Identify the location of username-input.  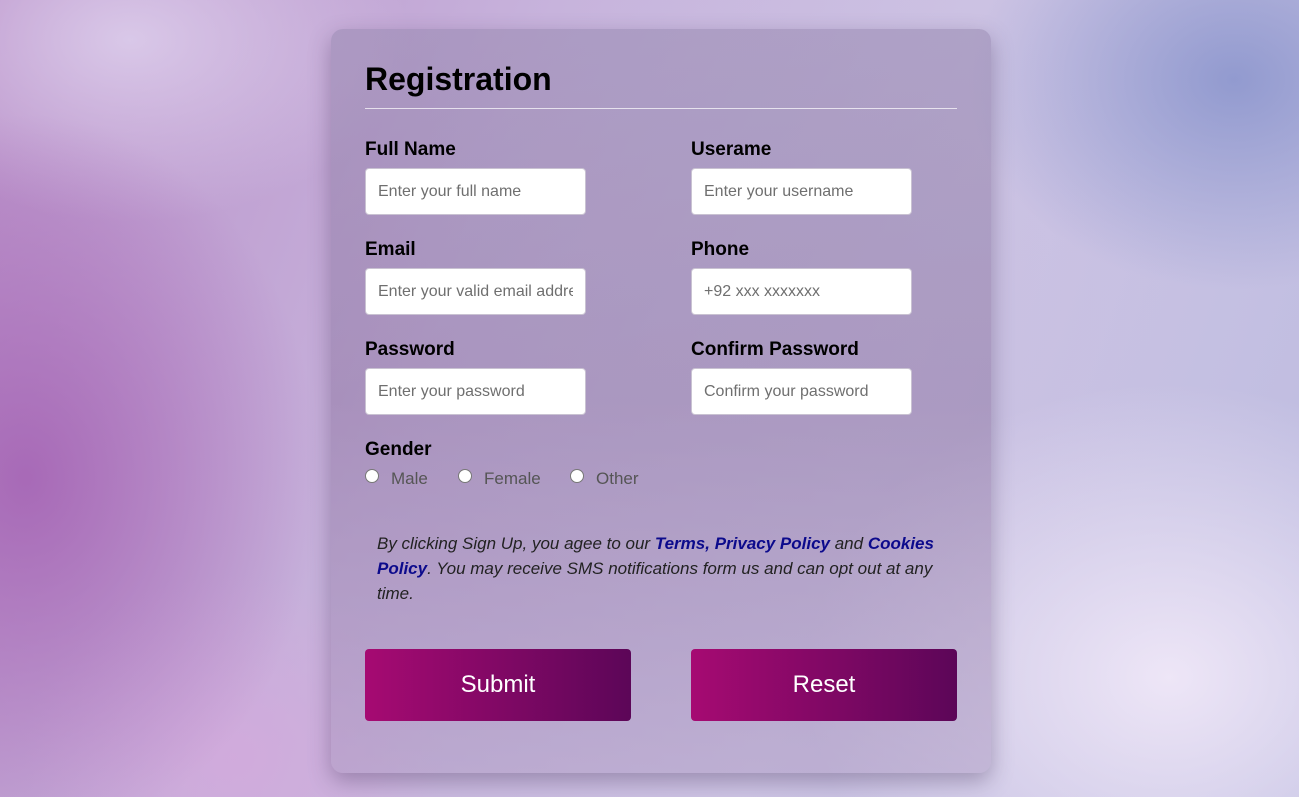
(801, 191).